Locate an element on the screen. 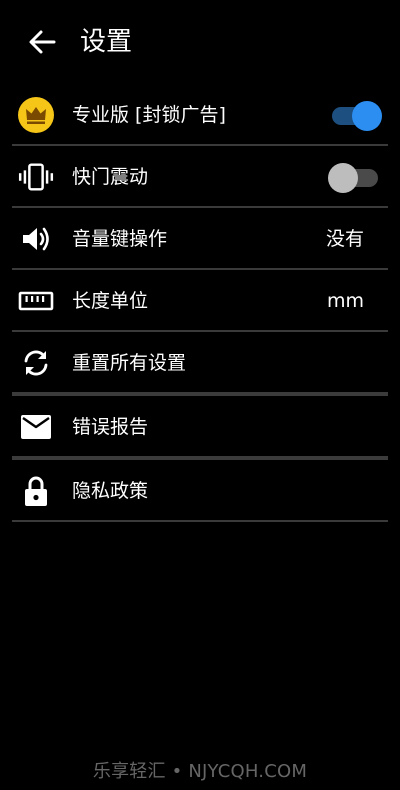  setting-volume-key-action: 音量键操作 没有 is located at coordinates (200, 239).